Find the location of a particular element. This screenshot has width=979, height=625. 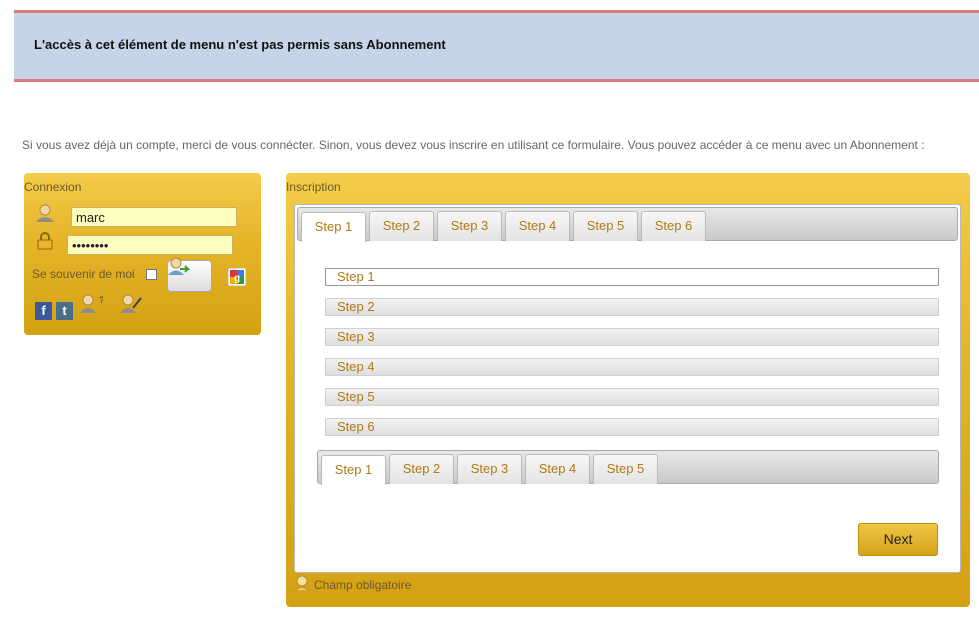

accordion-step-1: Step 1 is located at coordinates (632, 277).